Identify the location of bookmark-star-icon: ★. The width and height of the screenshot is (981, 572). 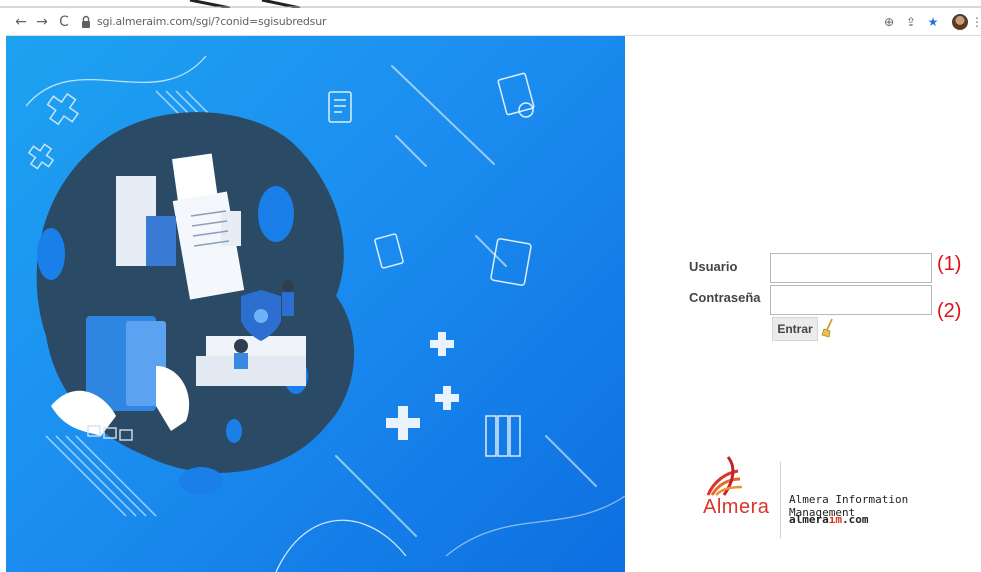
(933, 22).